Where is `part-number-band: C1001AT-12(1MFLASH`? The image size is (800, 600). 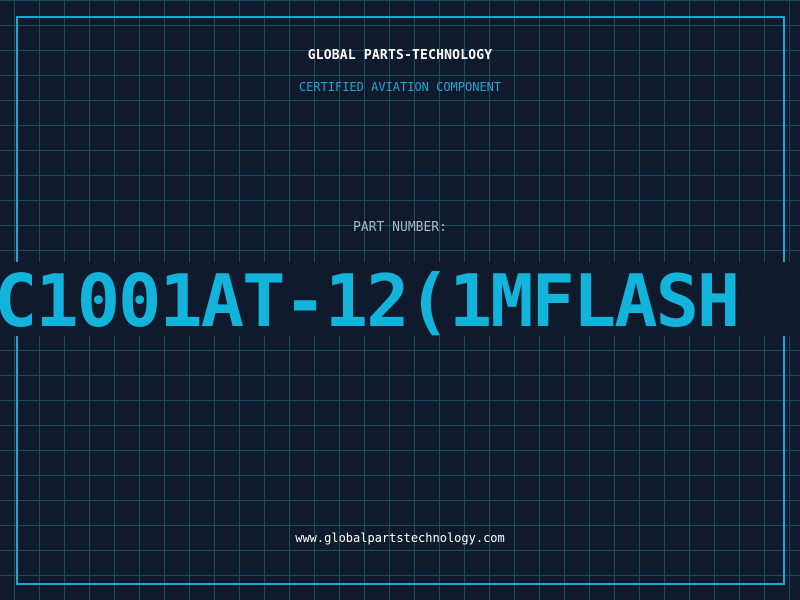 part-number-band: C1001AT-12(1MFLASH is located at coordinates (400, 299).